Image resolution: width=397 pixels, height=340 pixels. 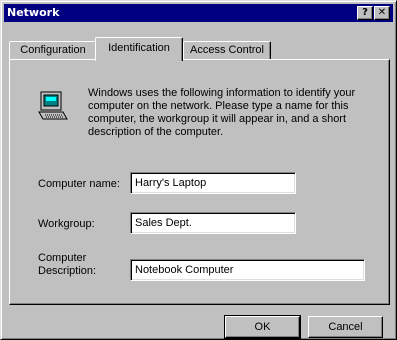 What do you see at coordinates (213, 223) in the screenshot?
I see `workgroup-input` at bounding box center [213, 223].